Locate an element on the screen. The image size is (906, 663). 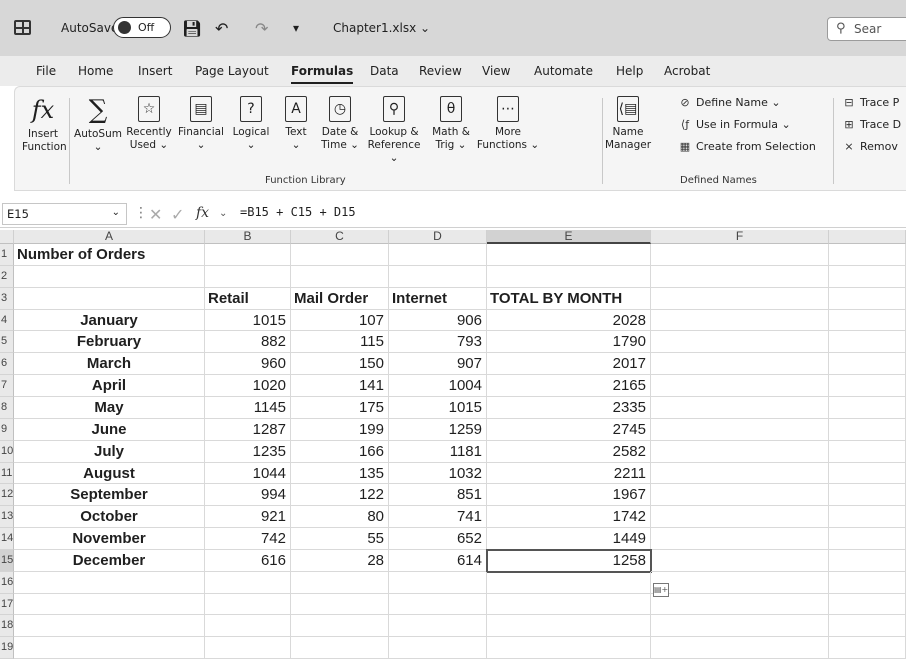
cell-value: 1235 is located at coordinates (248, 452).